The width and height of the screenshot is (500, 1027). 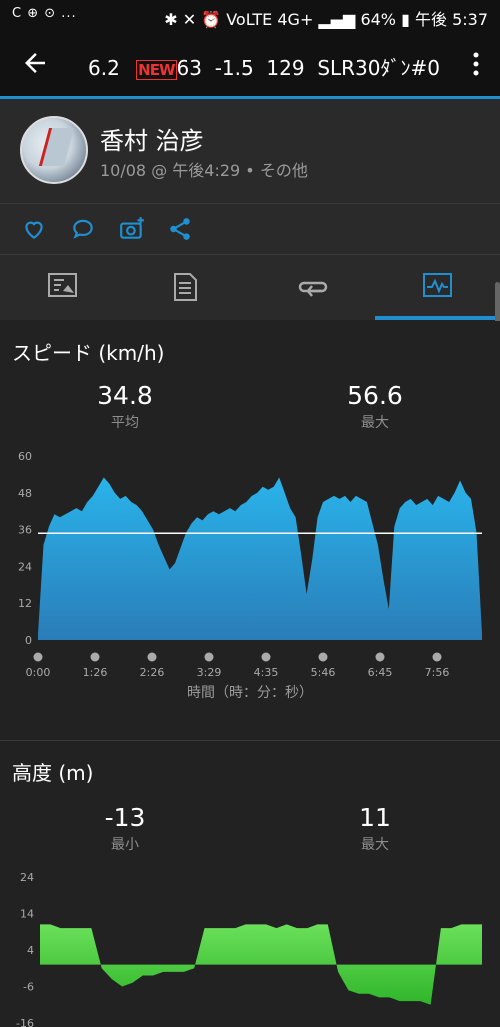 I want to click on speed-average-value: 34.8, so click(x=125, y=395).